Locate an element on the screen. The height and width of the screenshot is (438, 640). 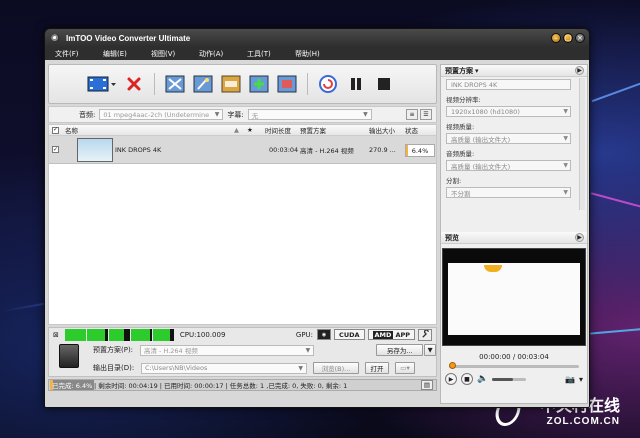
app-icon is located at coordinates (55, 38).